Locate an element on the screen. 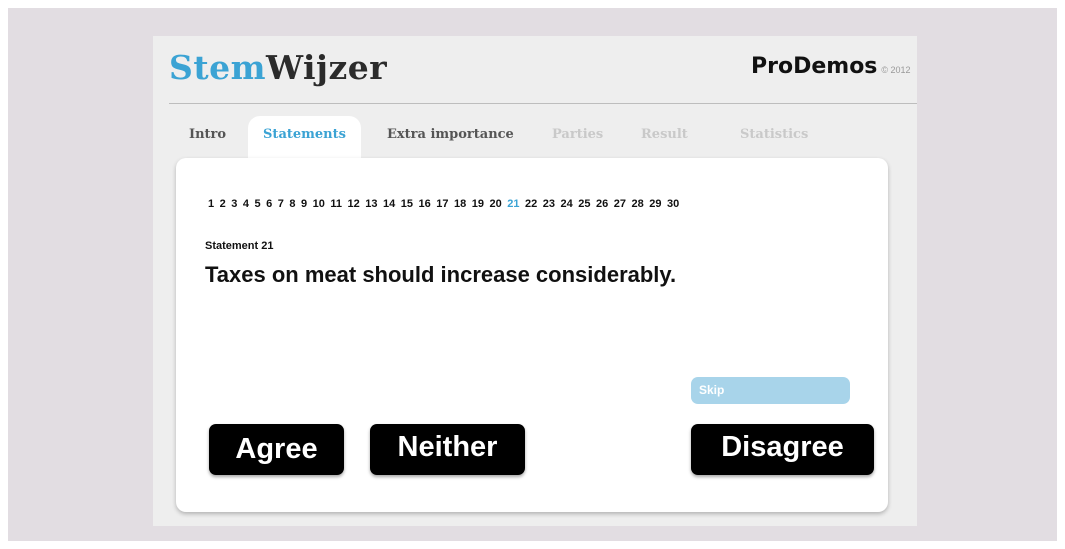  pager-link-17: 17 is located at coordinates (442, 204).